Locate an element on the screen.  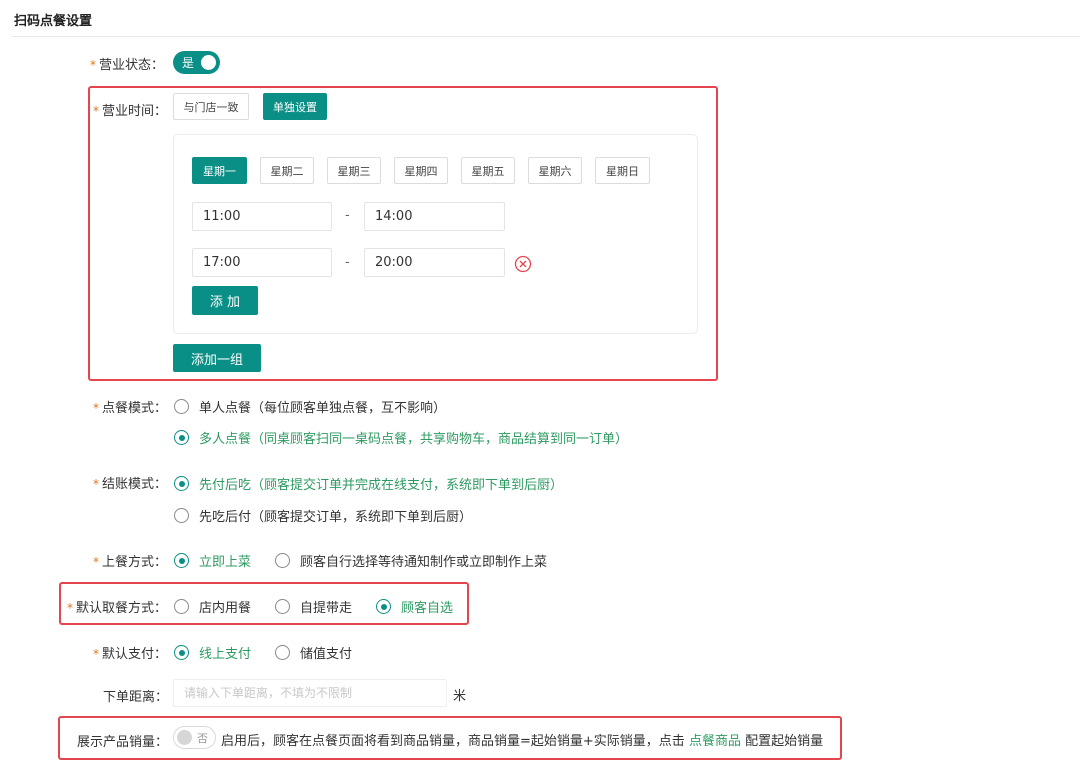
order-products-link: 点餐商品 is located at coordinates (715, 741).